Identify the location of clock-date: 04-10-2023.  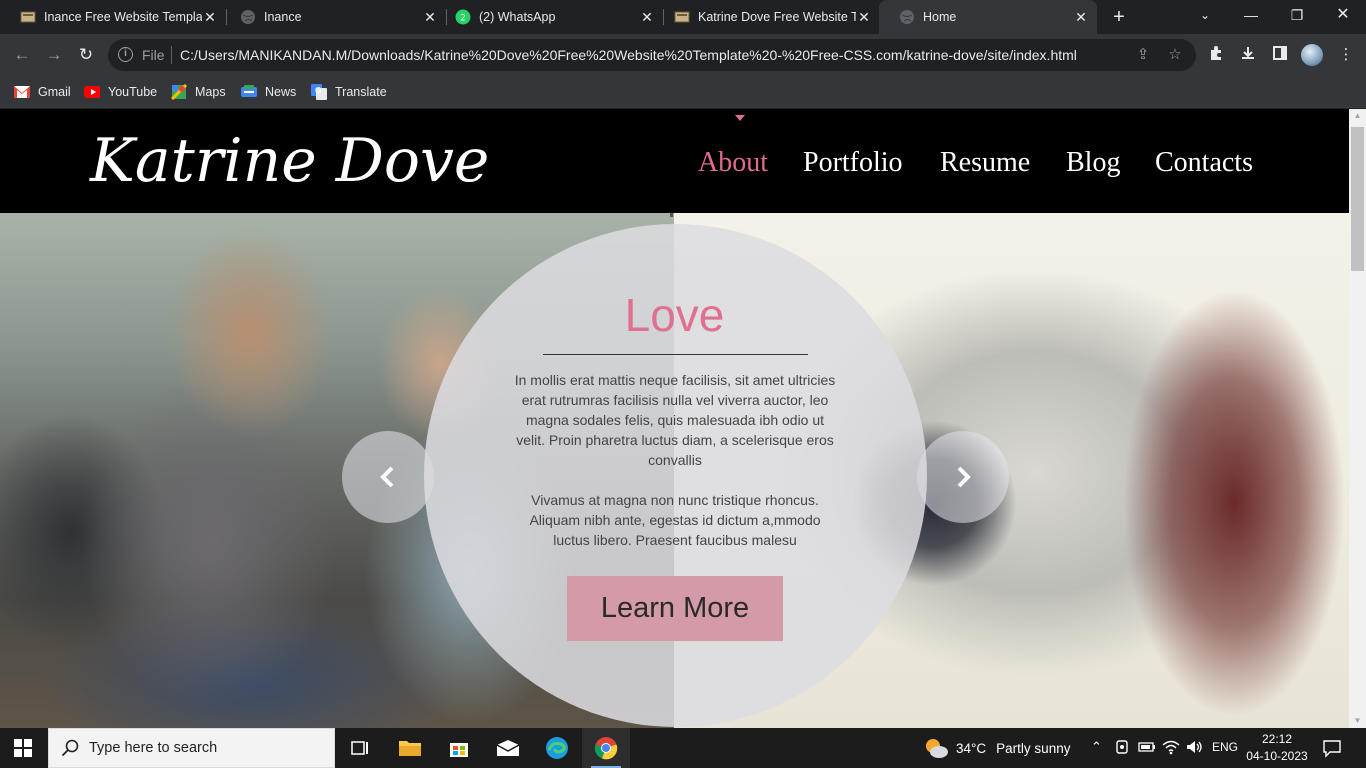
(1277, 756).